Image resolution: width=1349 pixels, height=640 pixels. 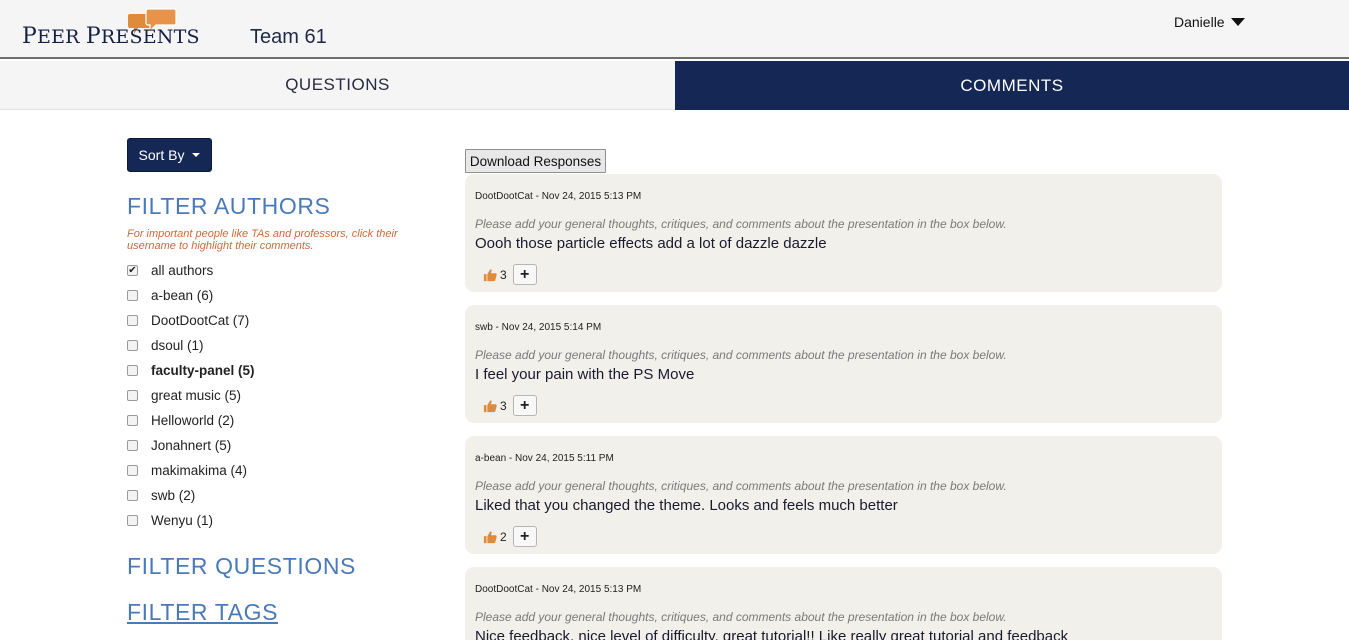 What do you see at coordinates (203, 370) in the screenshot?
I see `author-filter-label: faculty-panel (5)` at bounding box center [203, 370].